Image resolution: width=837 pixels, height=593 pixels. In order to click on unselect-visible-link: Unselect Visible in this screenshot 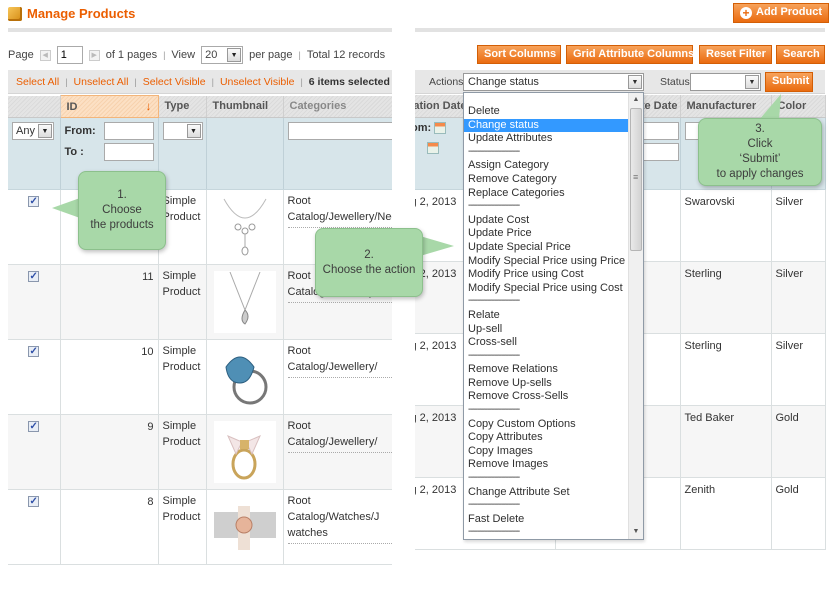, I will do `click(257, 82)`.